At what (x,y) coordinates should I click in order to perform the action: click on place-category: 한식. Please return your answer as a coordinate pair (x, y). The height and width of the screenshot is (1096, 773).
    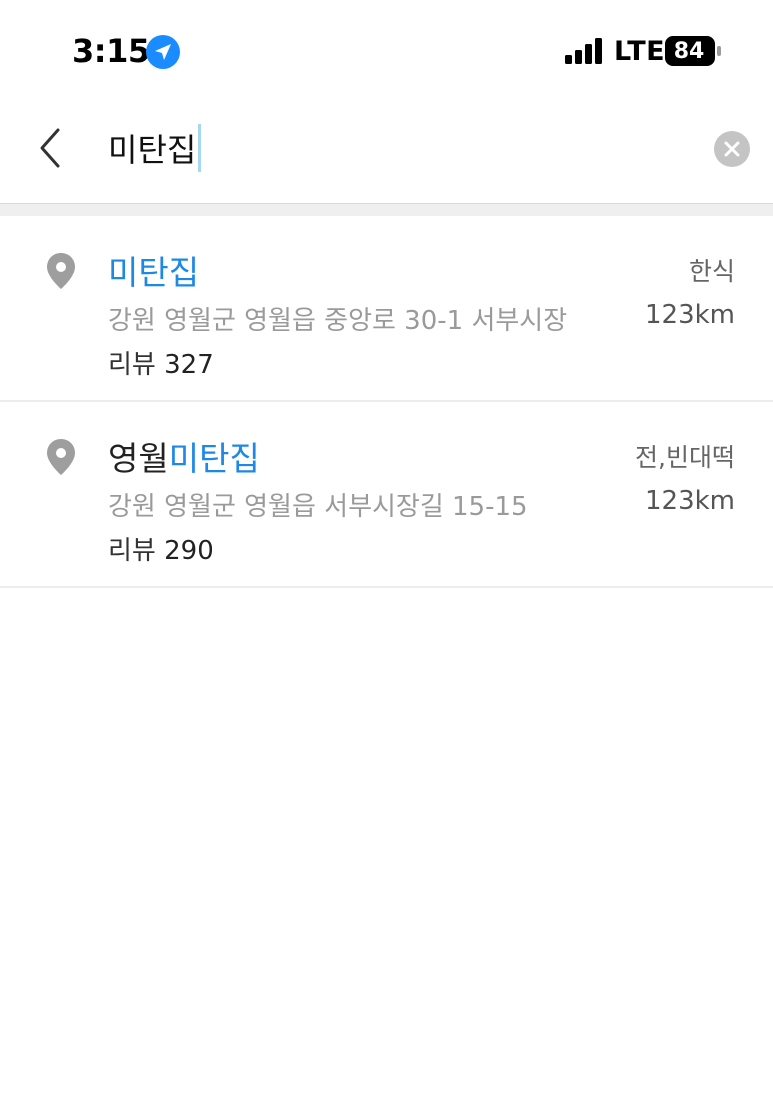
    Looking at the image, I should click on (711, 271).